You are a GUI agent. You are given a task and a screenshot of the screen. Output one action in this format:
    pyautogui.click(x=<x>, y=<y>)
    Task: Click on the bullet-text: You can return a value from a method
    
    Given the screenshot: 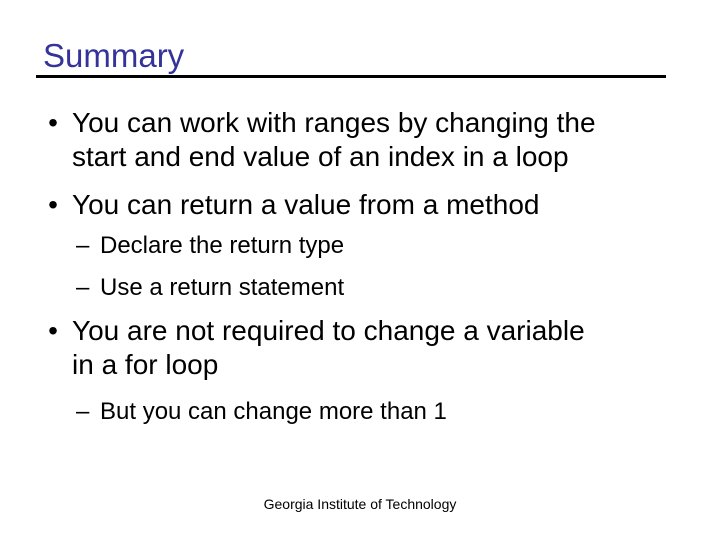 What is the action you would take?
    pyautogui.click(x=306, y=204)
    